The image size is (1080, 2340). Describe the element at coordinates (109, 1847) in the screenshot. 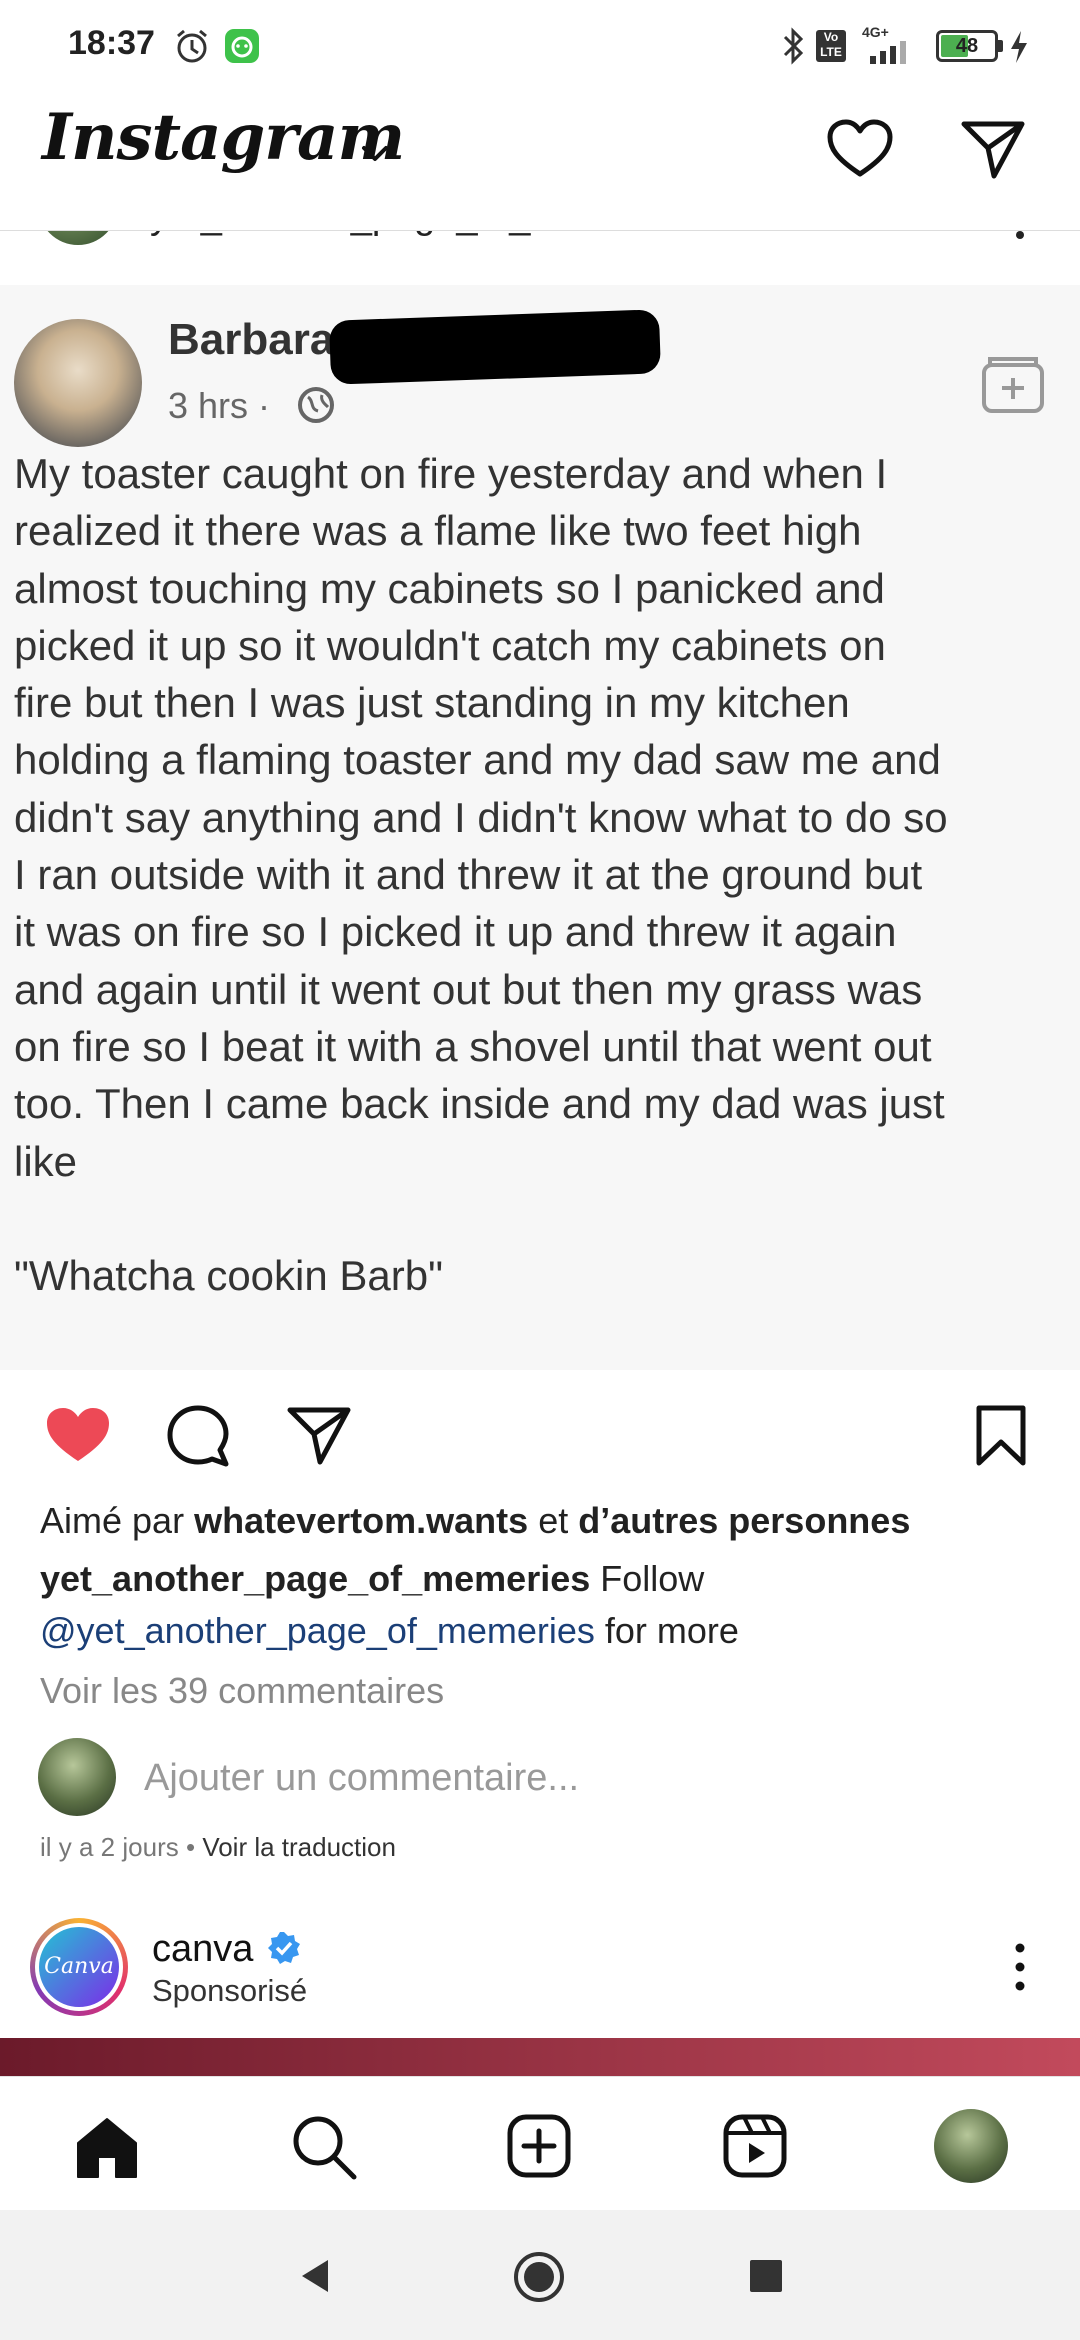

I see `post-timestamp: il y a 2 jours` at that location.